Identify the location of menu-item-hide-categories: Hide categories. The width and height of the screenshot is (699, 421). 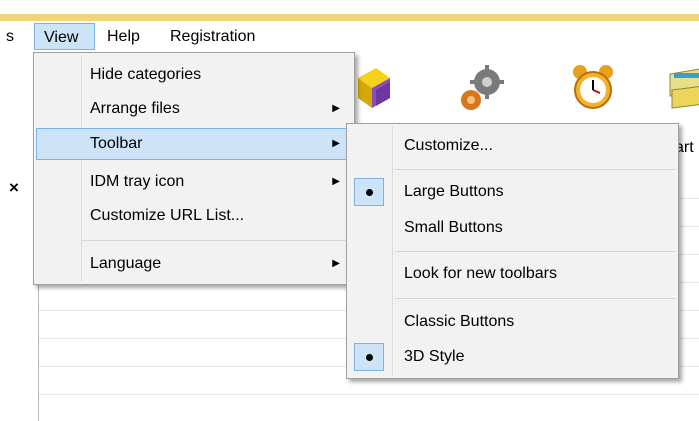
(194, 75).